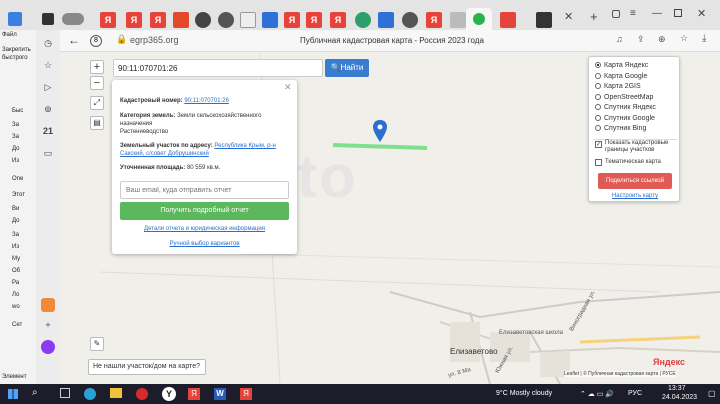 Image resolution: width=720 pixels, height=404 pixels. Describe the element at coordinates (35, 392) in the screenshot. I see `search-icon: ⌕` at that location.